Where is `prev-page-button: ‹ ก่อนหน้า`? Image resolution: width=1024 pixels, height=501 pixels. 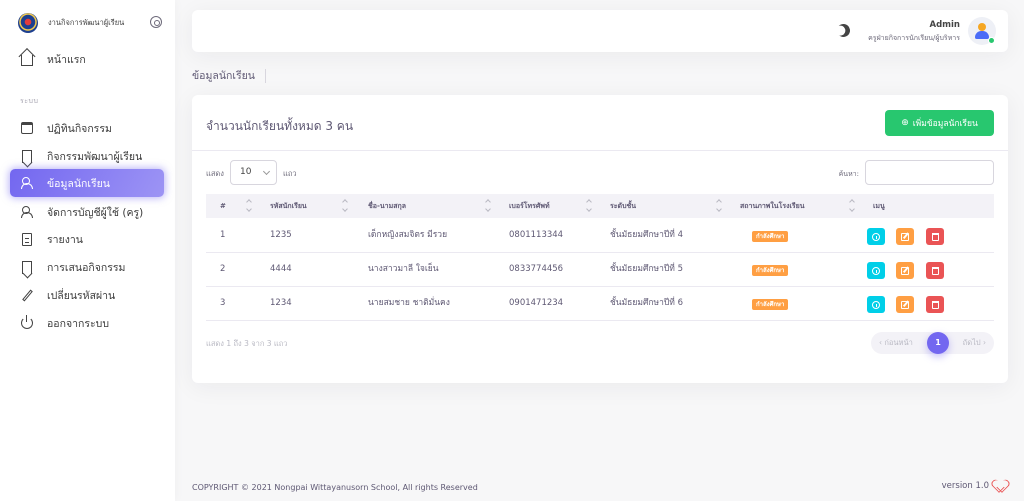 prev-page-button: ‹ ก่อนหน้า is located at coordinates (896, 343).